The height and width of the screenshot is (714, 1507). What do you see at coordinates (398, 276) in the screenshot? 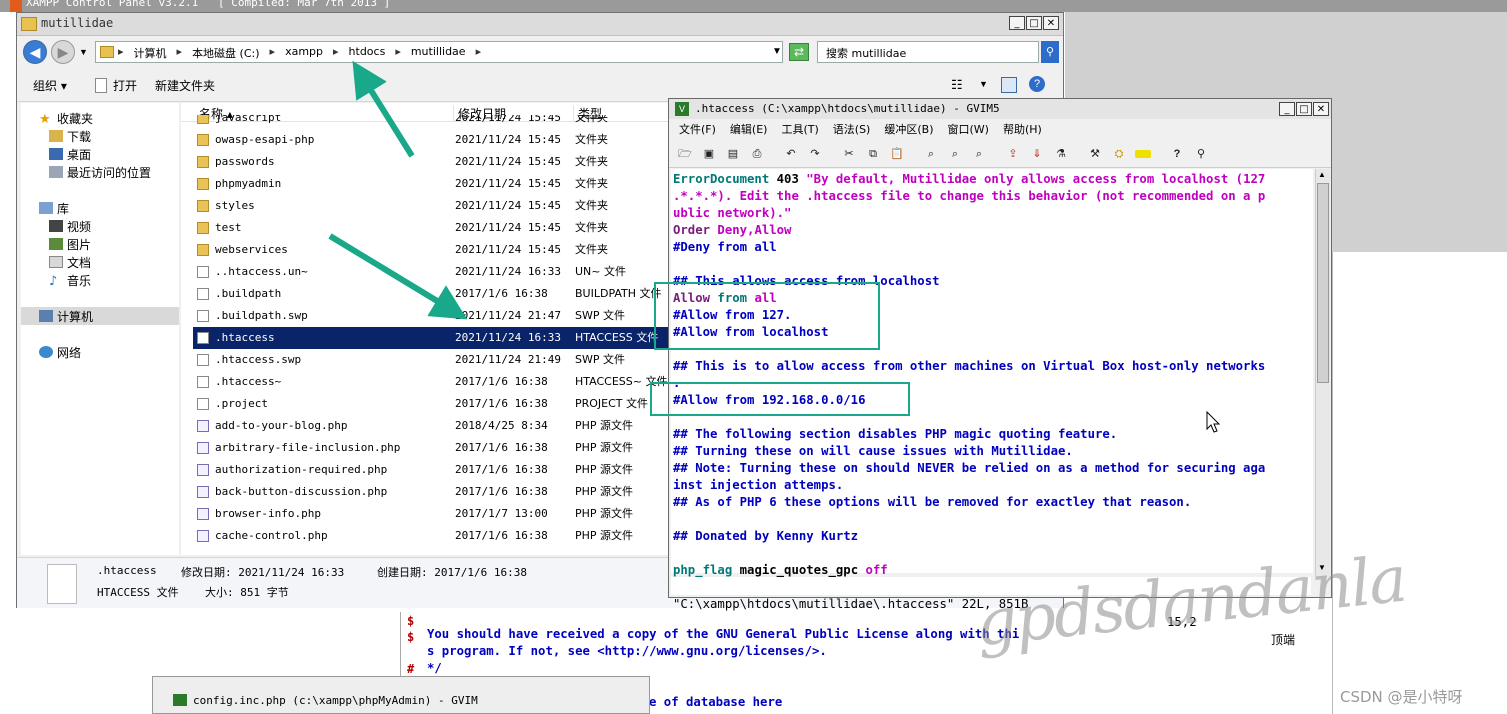
I see `arrow-to-htaccess` at bounding box center [398, 276].